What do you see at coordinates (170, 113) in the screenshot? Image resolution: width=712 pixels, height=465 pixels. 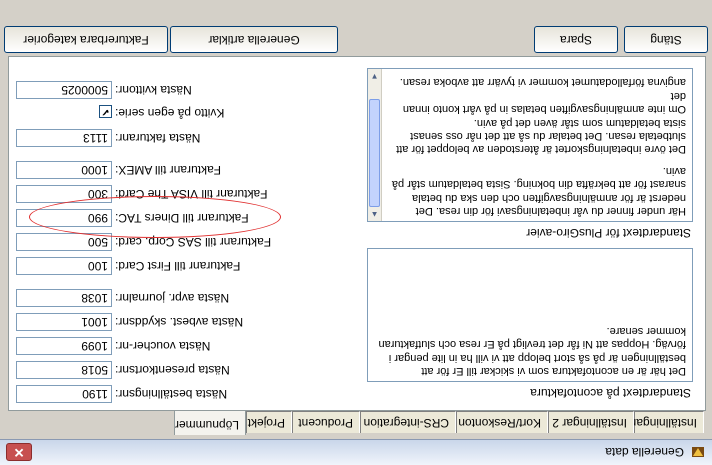 I see `kvitto-checkbox-label: Kvitto på egen serie:` at bounding box center [170, 113].